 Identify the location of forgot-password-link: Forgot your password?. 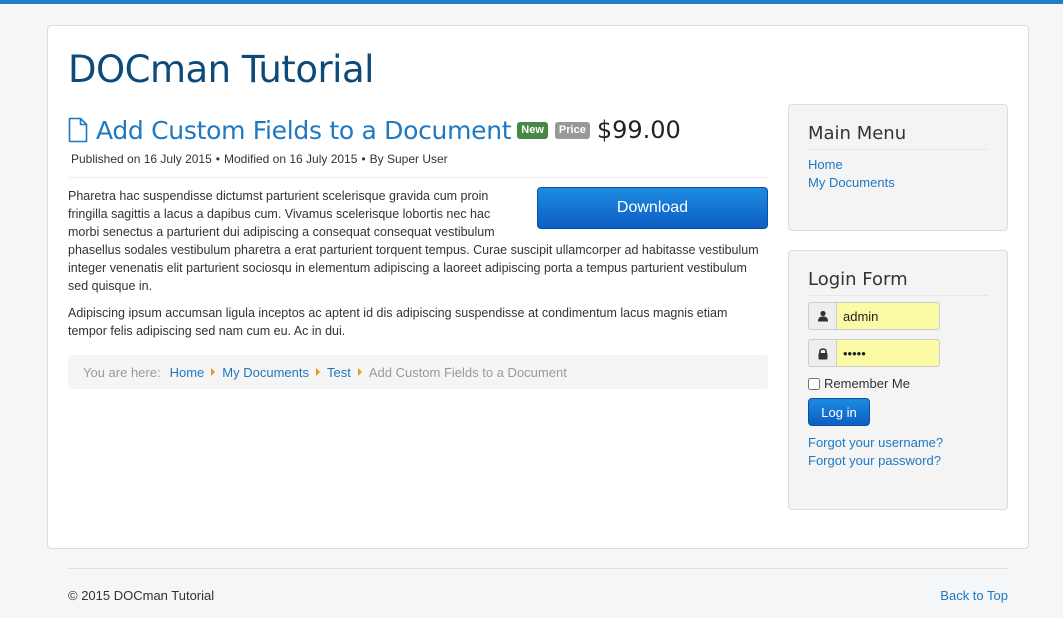
(874, 460).